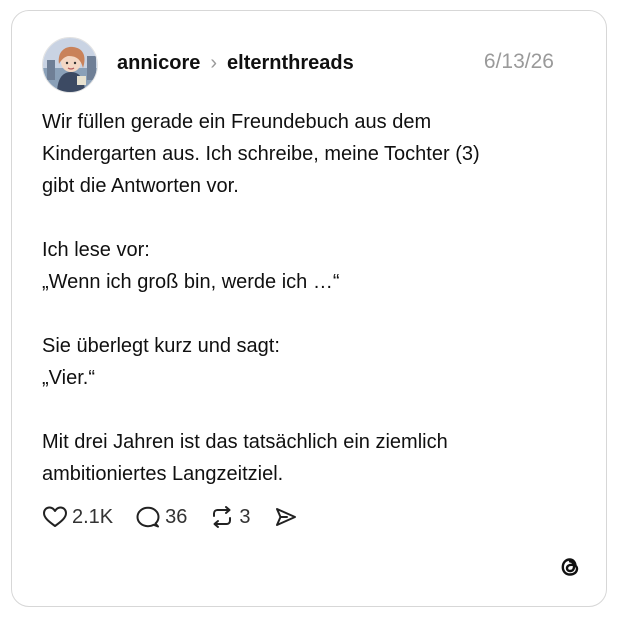 The image size is (620, 619). What do you see at coordinates (96, 250) in the screenshot?
I see `body-line: Ich lese vor:` at bounding box center [96, 250].